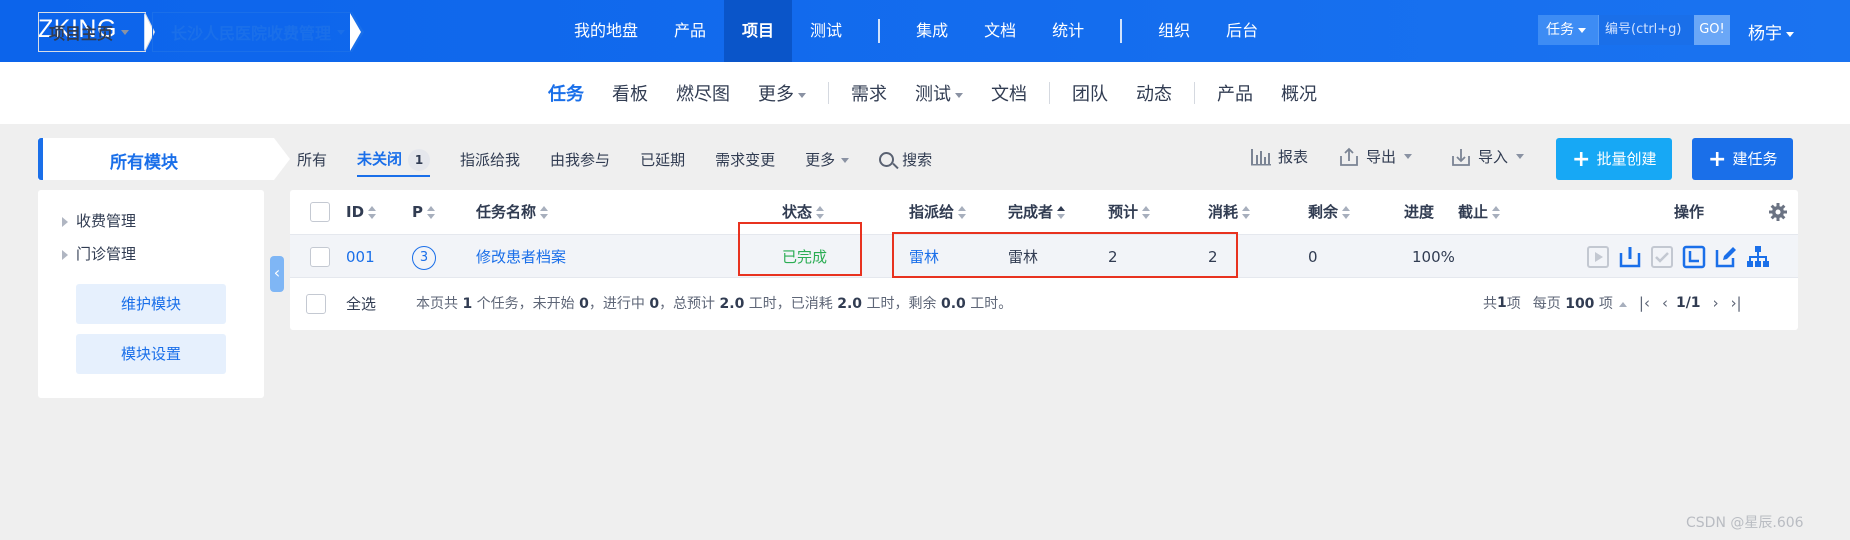 The width and height of the screenshot is (1850, 540). I want to click on pager: 共 1 项 每页 100 项 |‹ ‹ 1/1 › ›|, so click(1612, 303).